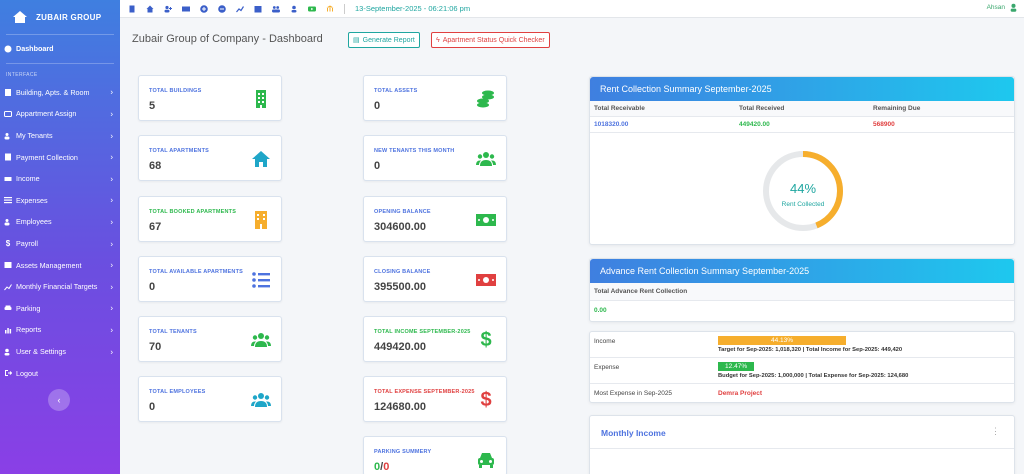 The width and height of the screenshot is (1024, 474). Describe the element at coordinates (424, 392) in the screenshot. I see `stat-label: TOTAL EXPENSE SEPTEMBER-2025` at that location.